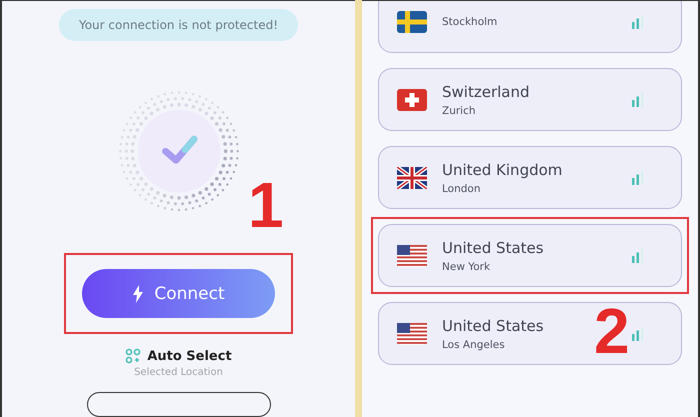 This screenshot has height=417, width=700. What do you see at coordinates (474, 344) in the screenshot?
I see `city-name: Los Angeles` at bounding box center [474, 344].